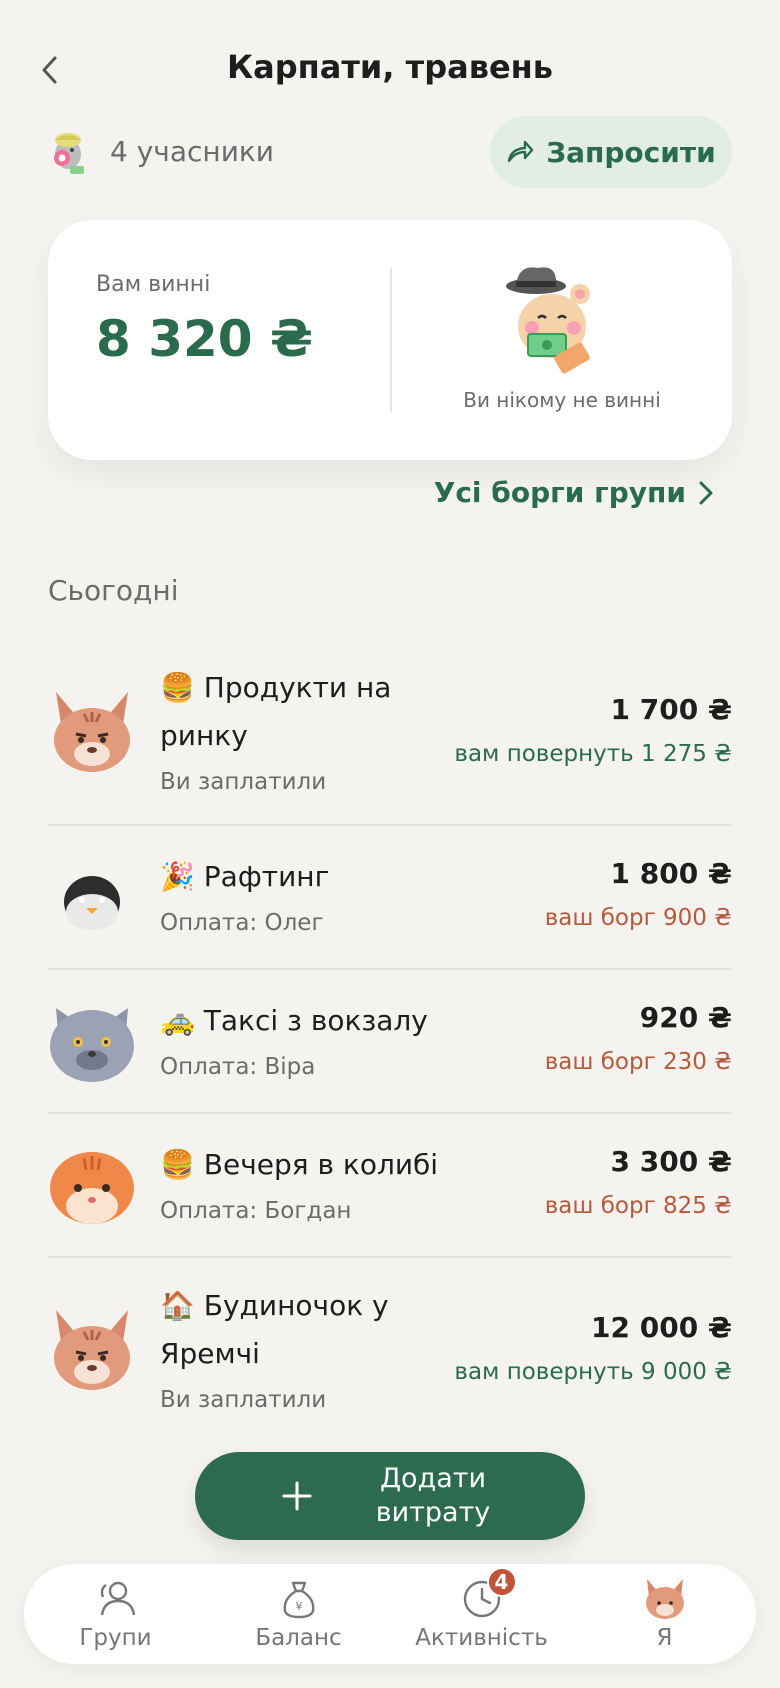 The height and width of the screenshot is (1688, 780). I want to click on expense-name: 🚕 Таксі з вокзалу, so click(294, 1020).